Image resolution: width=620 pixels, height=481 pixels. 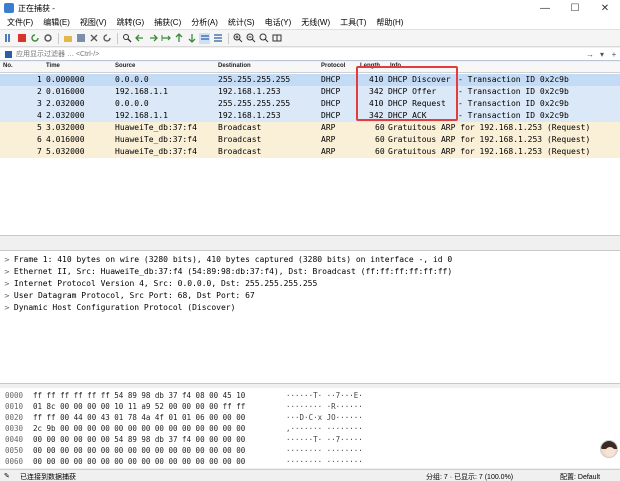 What do you see at coordinates (204, 38) in the screenshot?
I see `autoscroll-icon` at bounding box center [204, 38].